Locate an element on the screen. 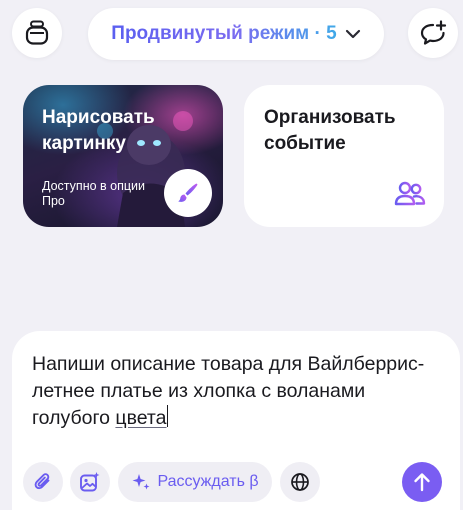  sparkle-icon is located at coordinates (141, 482).